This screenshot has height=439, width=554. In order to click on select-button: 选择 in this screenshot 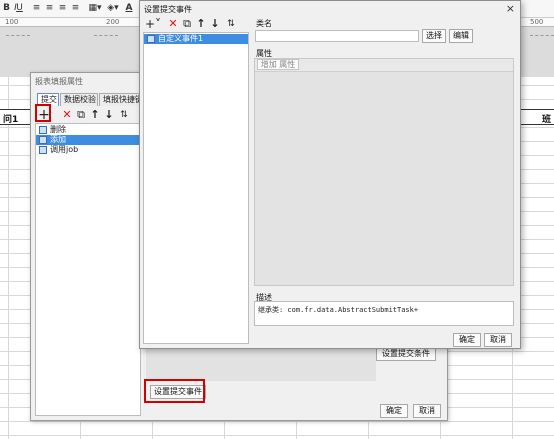, I will do `click(434, 36)`.